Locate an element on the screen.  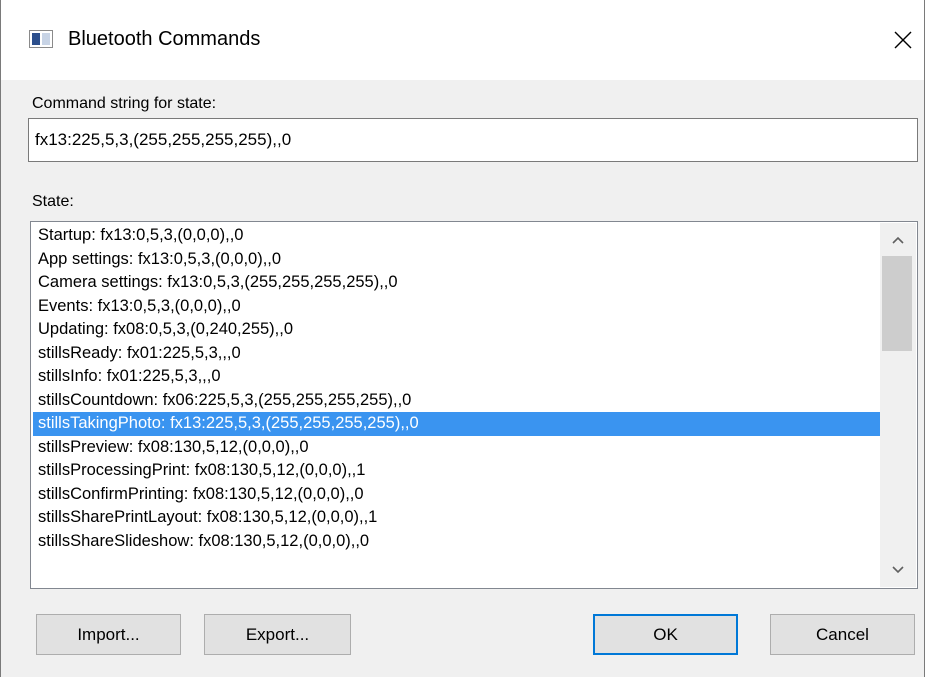
state-label: State: is located at coordinates (53, 201).